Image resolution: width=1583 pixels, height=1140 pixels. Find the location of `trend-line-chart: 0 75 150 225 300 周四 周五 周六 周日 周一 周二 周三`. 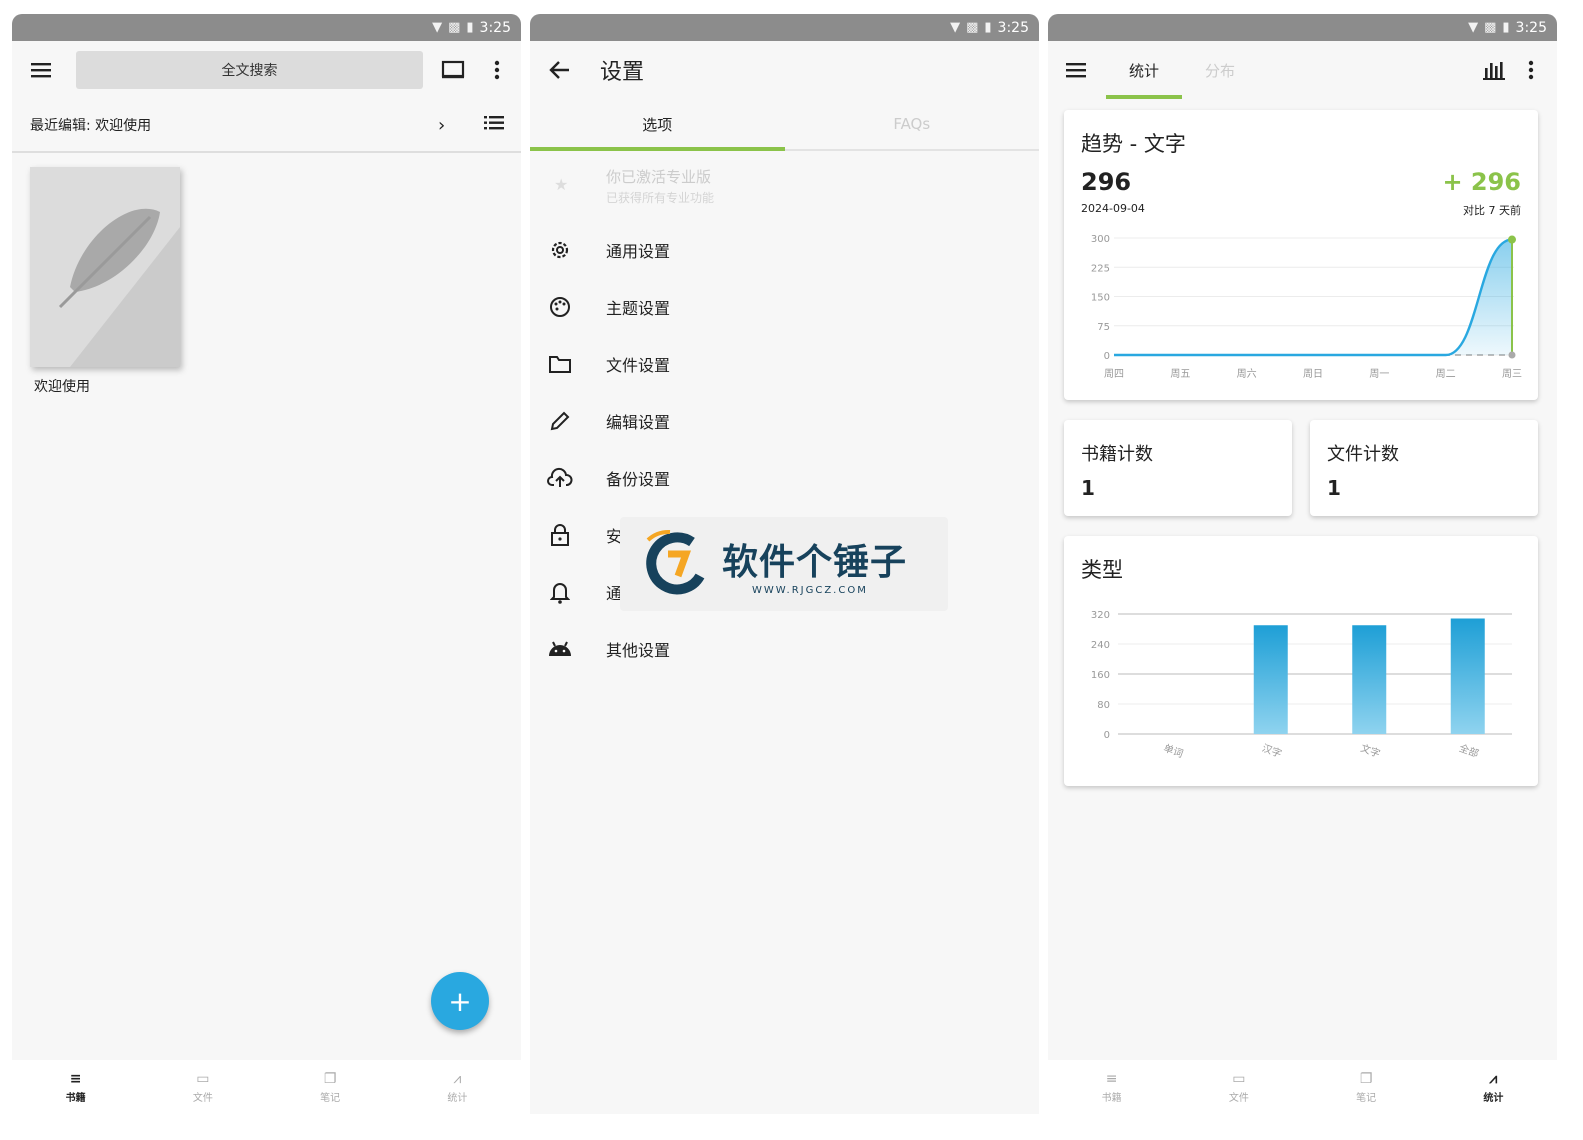

trend-line-chart: 0 75 150 225 300 周四 周五 周六 周日 周一 周二 周三 is located at coordinates (1306, 307).